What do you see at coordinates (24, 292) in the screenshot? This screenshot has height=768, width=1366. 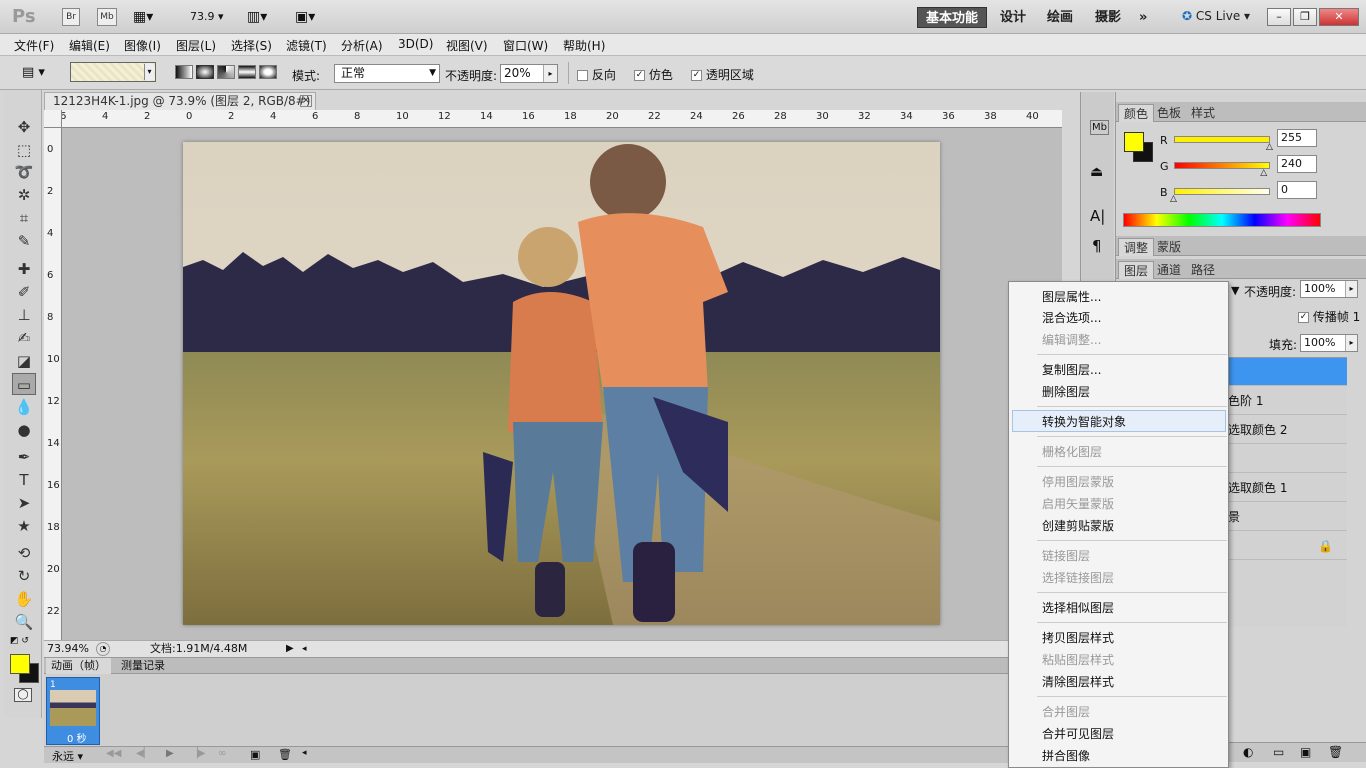 I see `brush-tool-icon: ✐` at bounding box center [24, 292].